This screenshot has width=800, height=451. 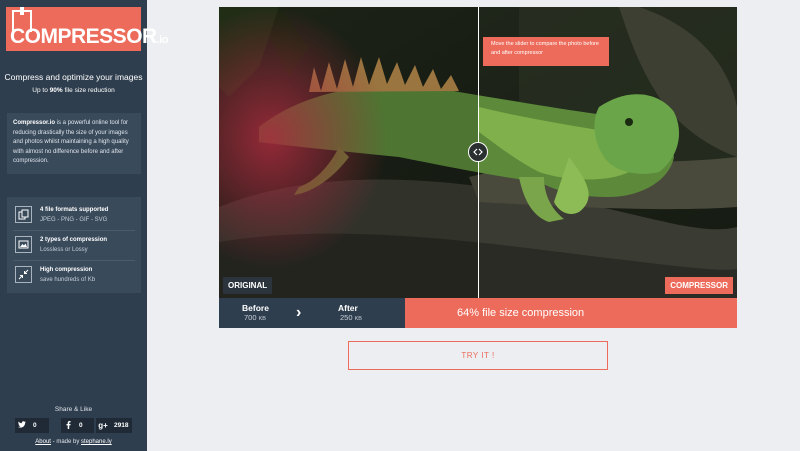 I want to click on author-link: stephane.ly, so click(x=96, y=442).